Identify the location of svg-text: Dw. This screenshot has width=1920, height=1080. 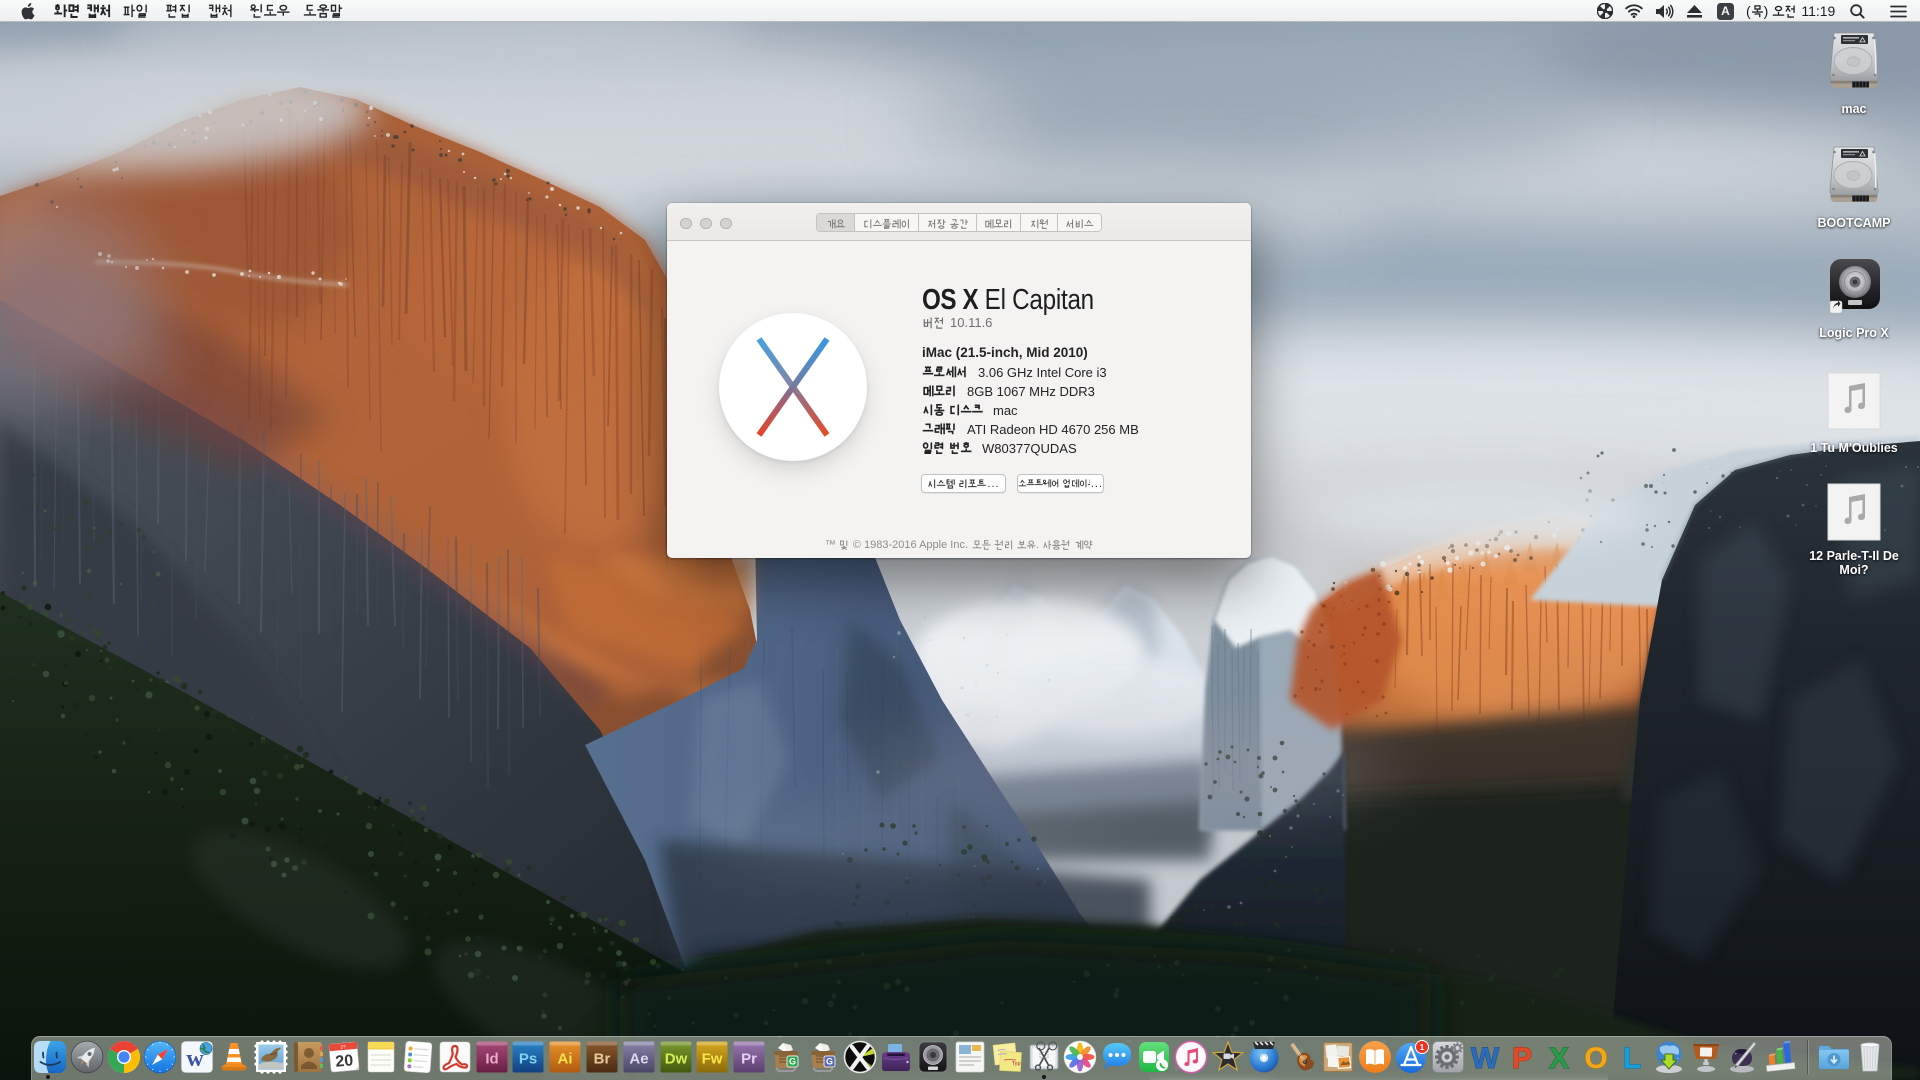
(676, 1059).